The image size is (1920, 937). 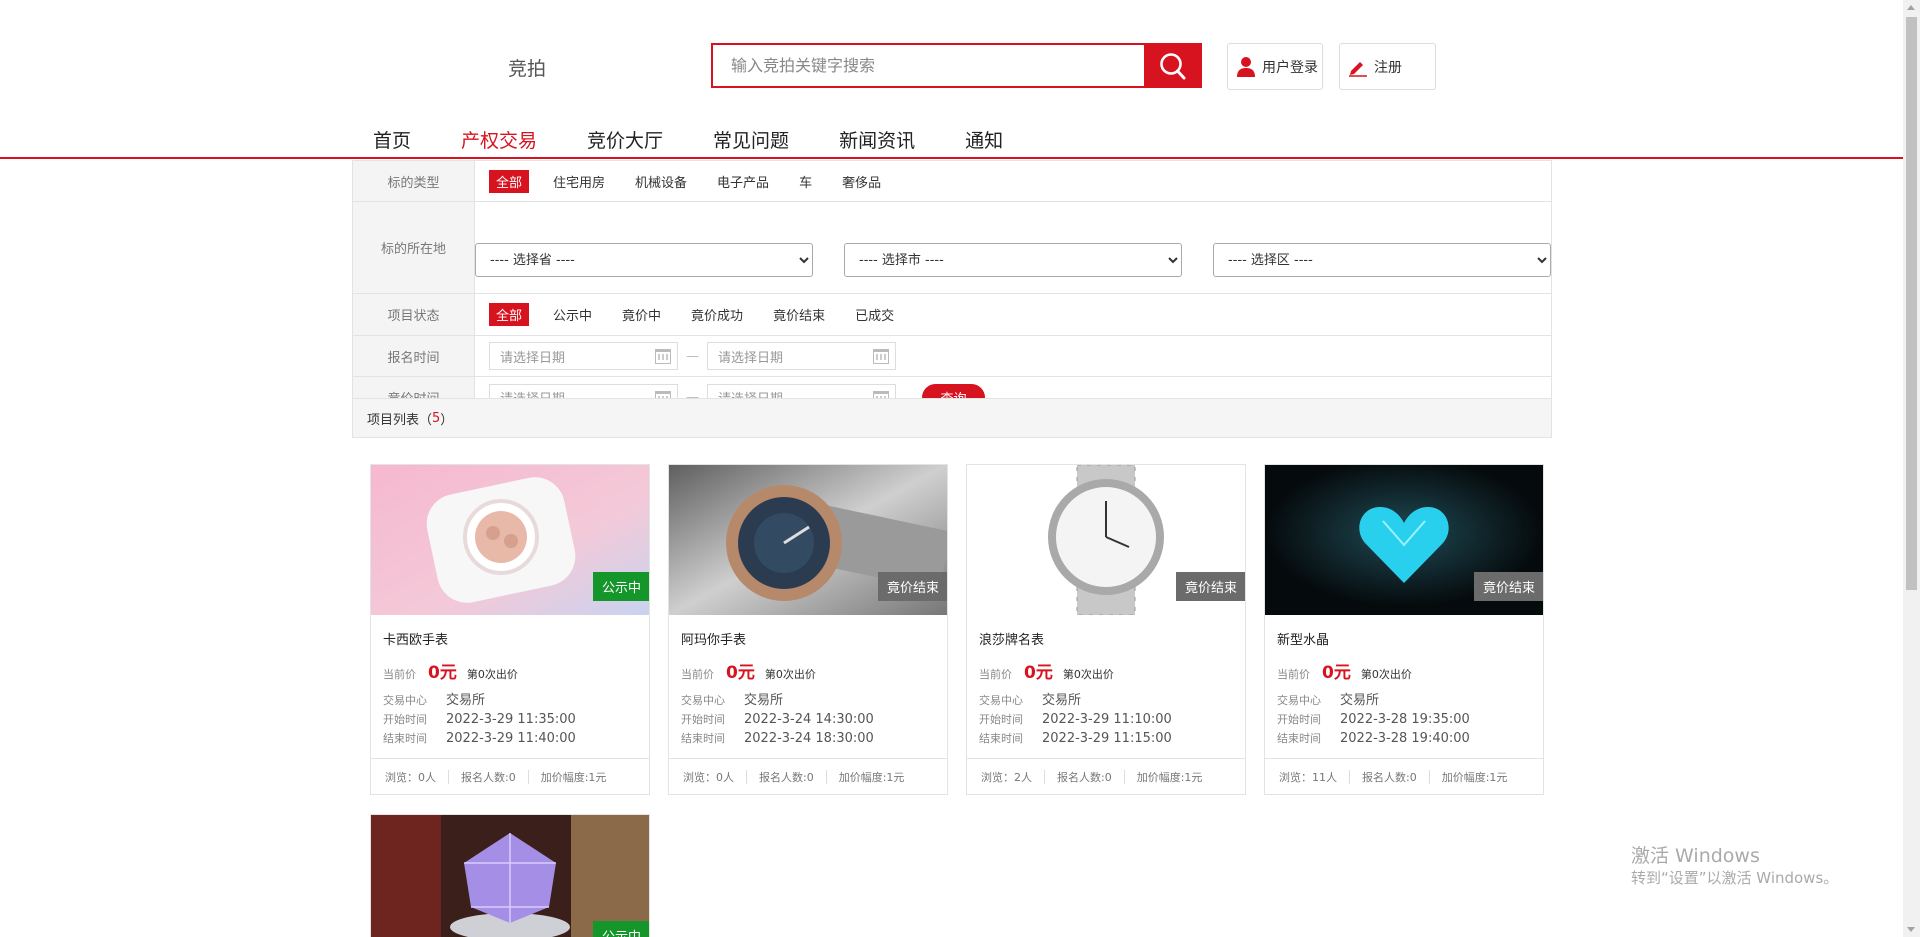 I want to click on nav-home: 首页, so click(x=392, y=139).